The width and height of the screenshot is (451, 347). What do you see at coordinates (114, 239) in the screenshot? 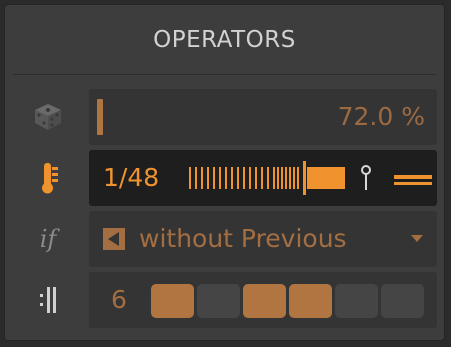
I see `previous-arrow-icon` at bounding box center [114, 239].